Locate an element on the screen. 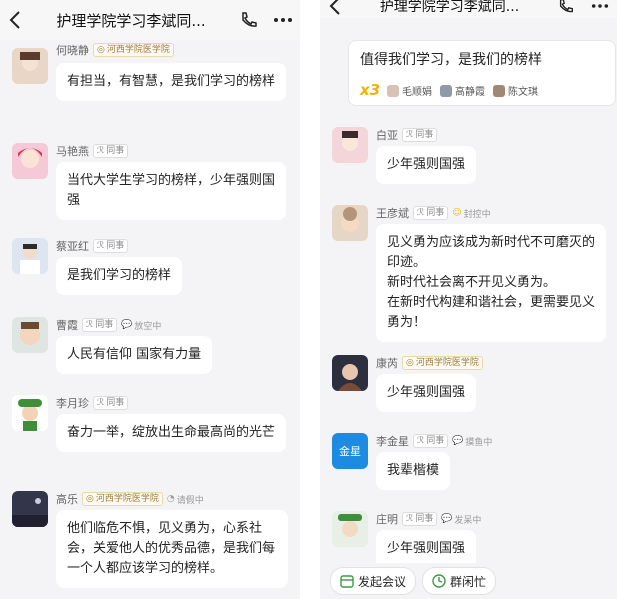  user-status: ☺ 封控中 is located at coordinates (471, 214).